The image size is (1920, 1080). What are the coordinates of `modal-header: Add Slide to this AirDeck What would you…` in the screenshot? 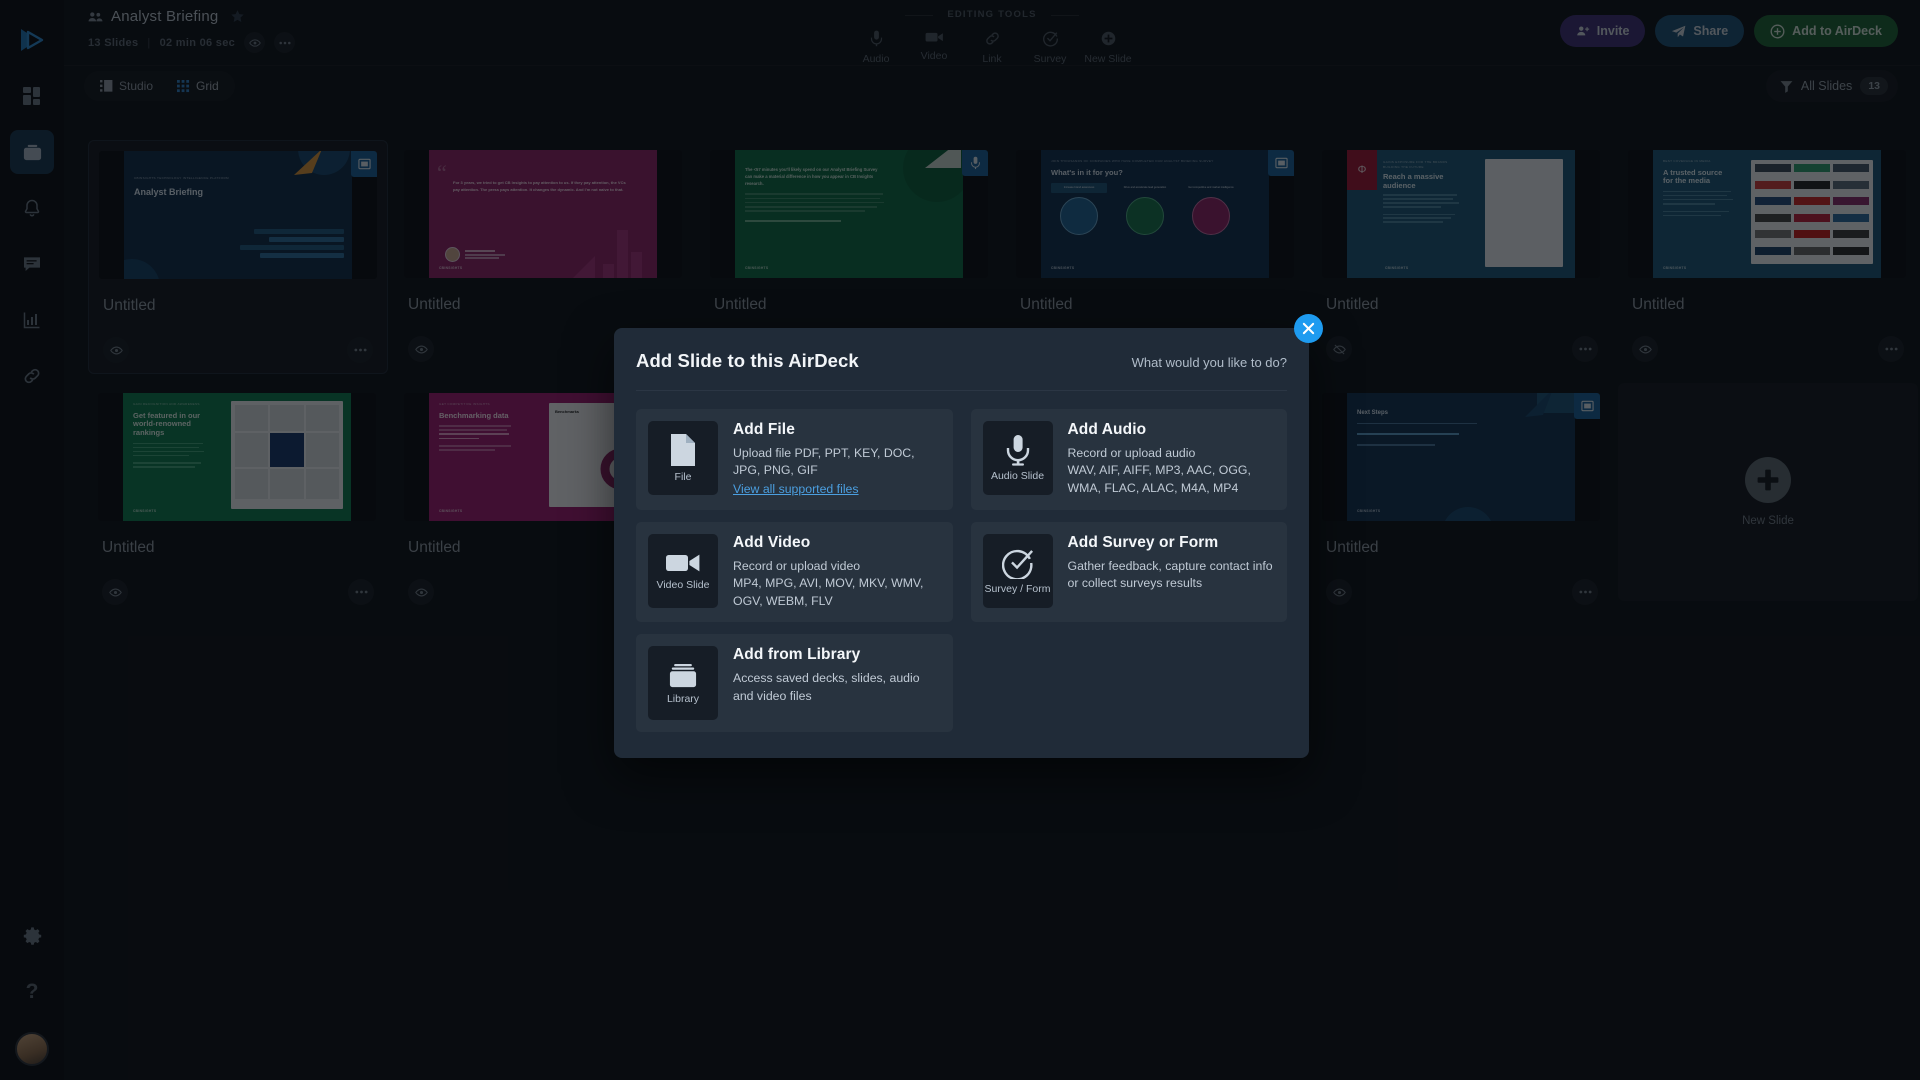 It's located at (961, 359).